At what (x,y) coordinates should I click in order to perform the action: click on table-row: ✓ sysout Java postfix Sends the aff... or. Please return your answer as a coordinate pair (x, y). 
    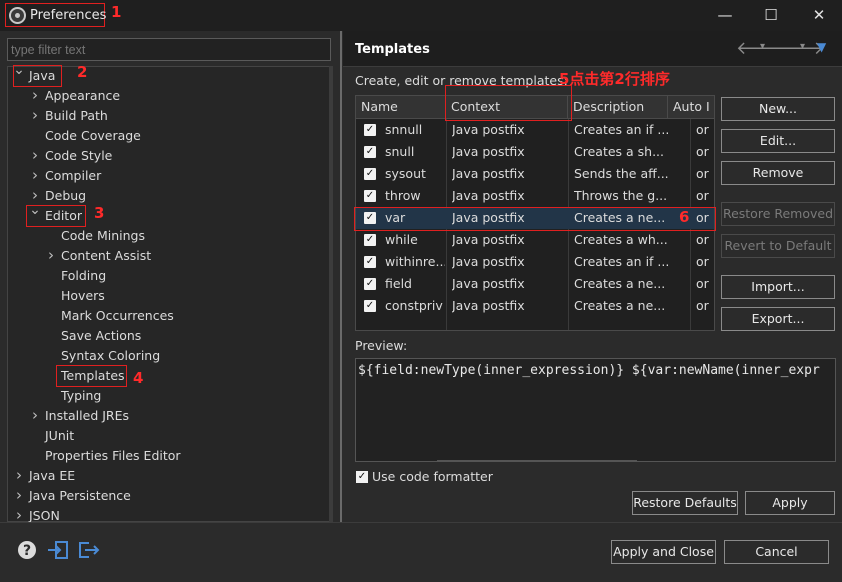
    Looking at the image, I should click on (535, 174).